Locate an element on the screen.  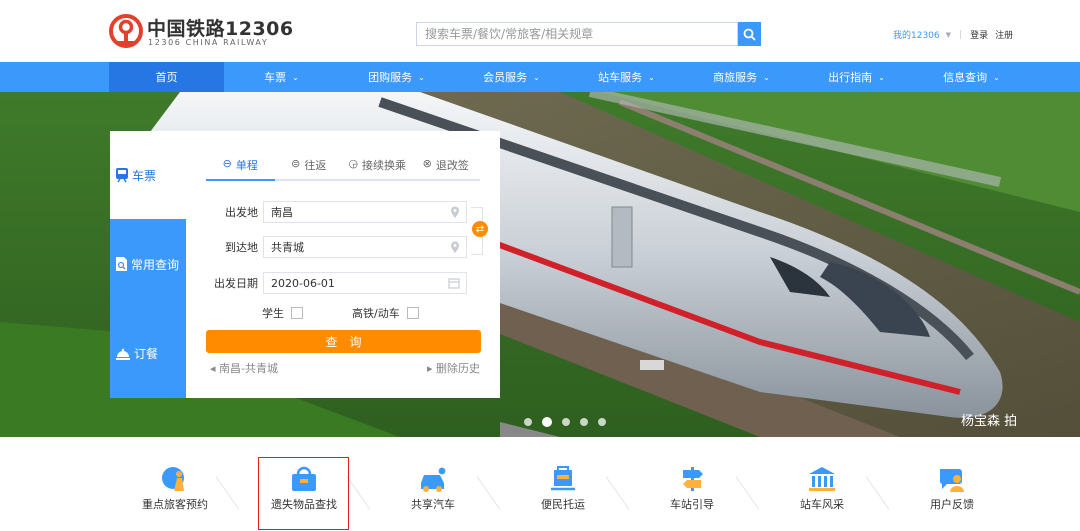
nav-label: 站车服务 is located at coordinates (620, 77).